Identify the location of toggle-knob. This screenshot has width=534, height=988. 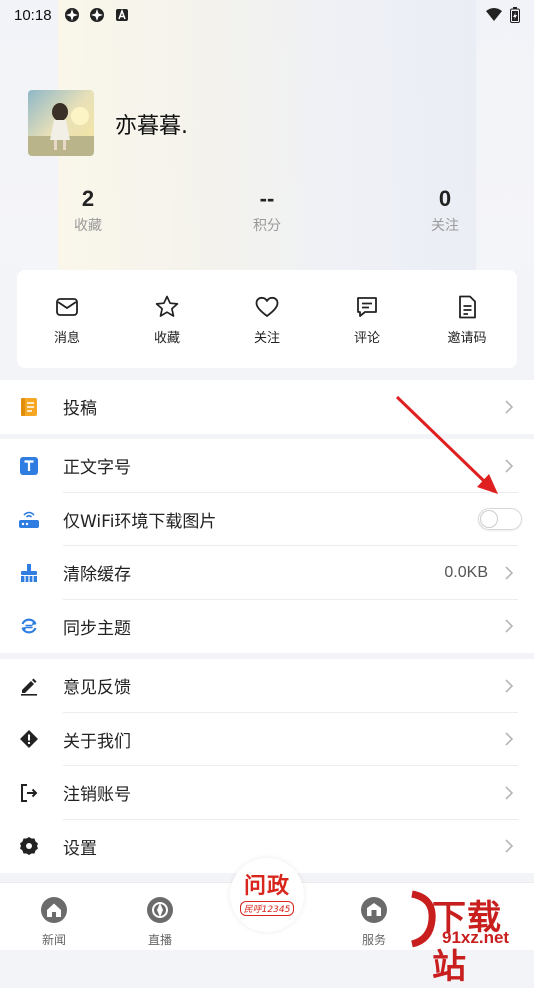
(489, 519).